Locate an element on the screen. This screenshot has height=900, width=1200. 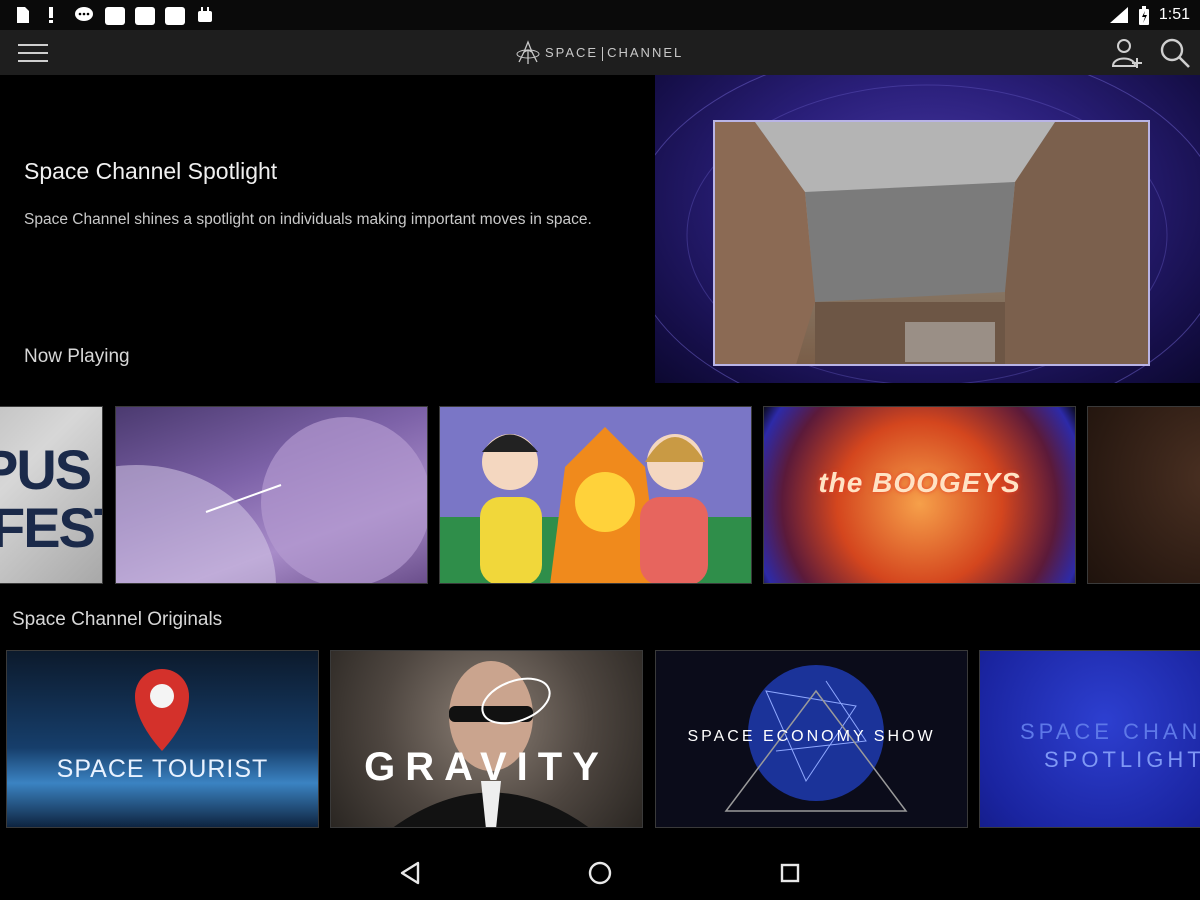
original-tile: SPACE CHANNEL SPOTLIGHT is located at coordinates (1089, 739).